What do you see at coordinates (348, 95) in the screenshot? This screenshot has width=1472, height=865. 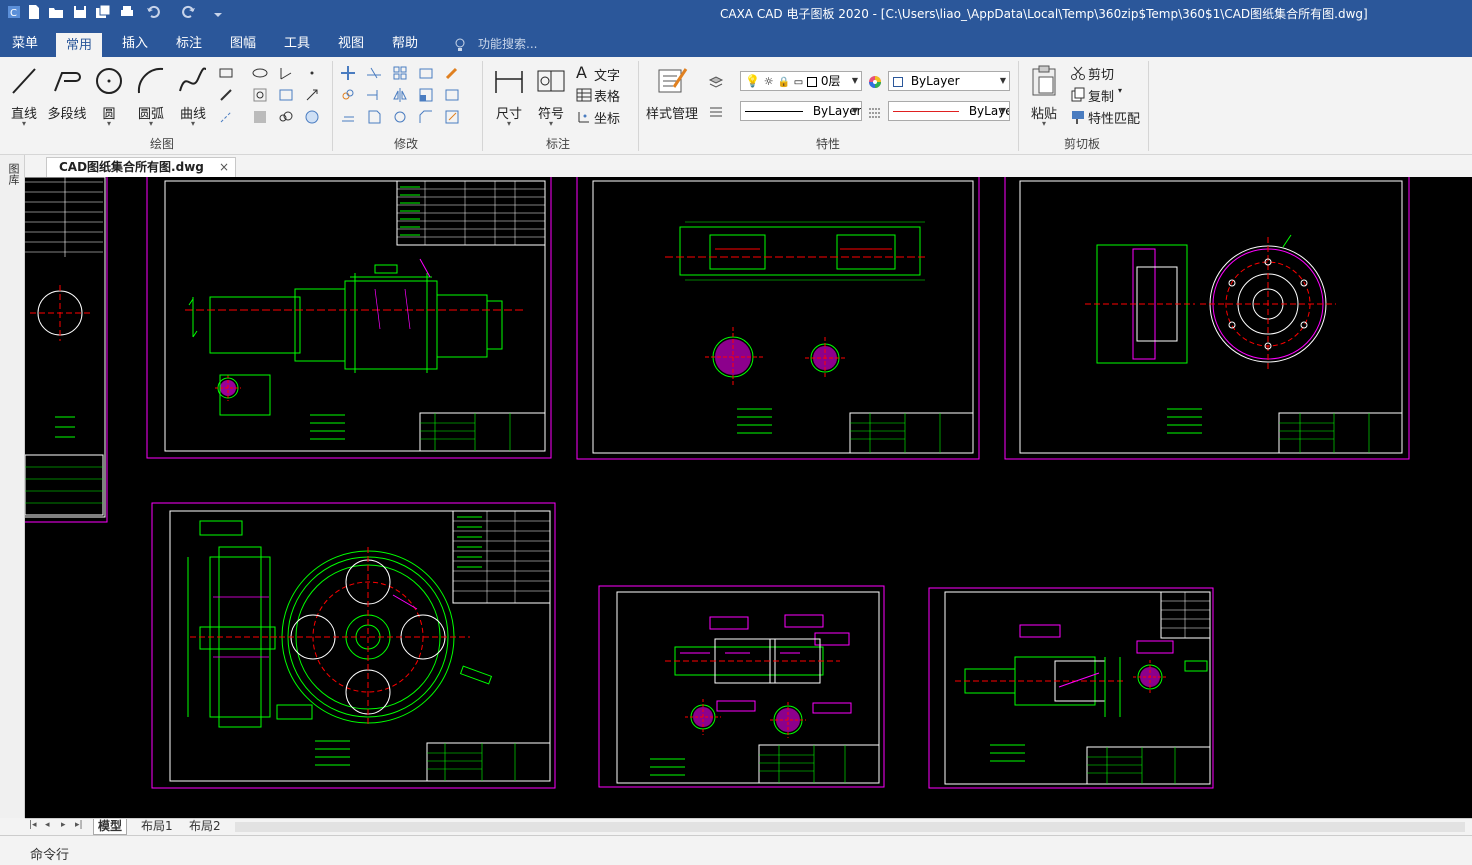 I see `copy-transform-icon` at bounding box center [348, 95].